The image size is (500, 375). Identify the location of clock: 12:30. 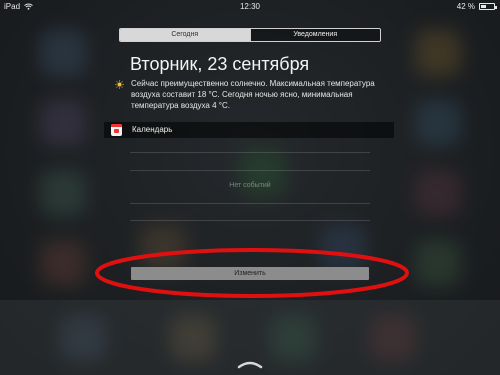
(250, 6).